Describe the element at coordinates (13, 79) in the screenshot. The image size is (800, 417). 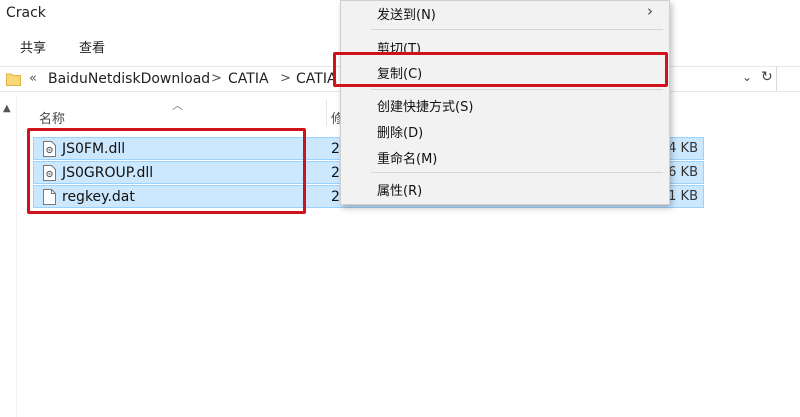
I see `folder-icon` at that location.